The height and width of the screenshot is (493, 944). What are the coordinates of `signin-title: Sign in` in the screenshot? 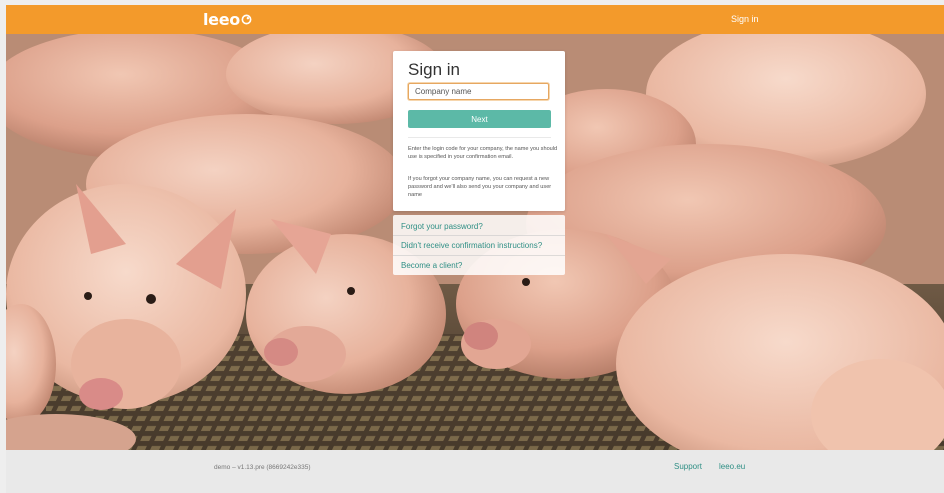 It's located at (434, 69).